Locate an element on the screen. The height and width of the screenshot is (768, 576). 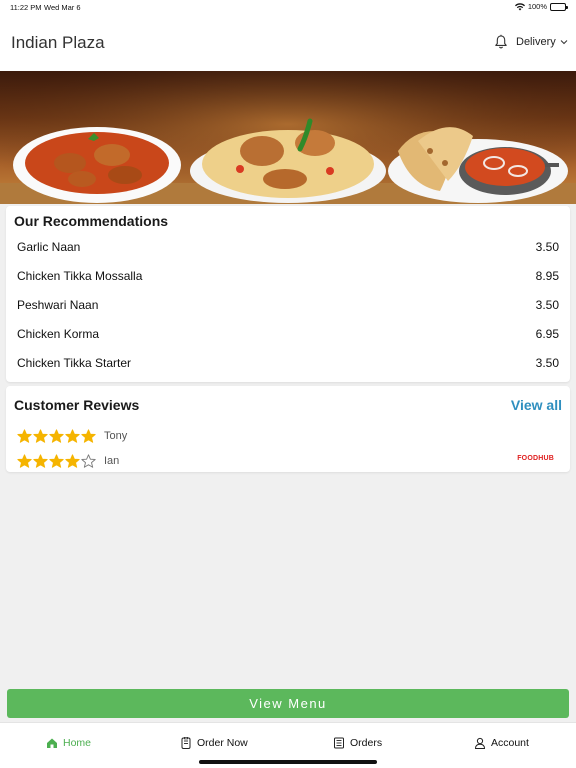
list-item: Chicken Korma 6.95 is located at coordinates (288, 333).